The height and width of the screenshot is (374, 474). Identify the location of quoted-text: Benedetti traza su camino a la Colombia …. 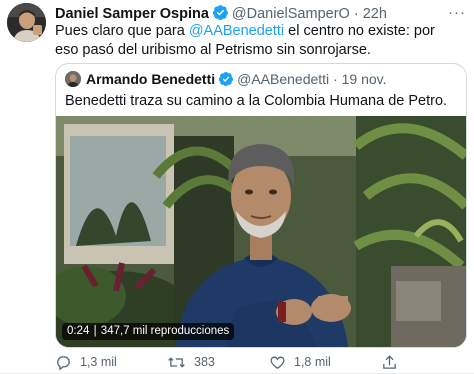
(256, 101).